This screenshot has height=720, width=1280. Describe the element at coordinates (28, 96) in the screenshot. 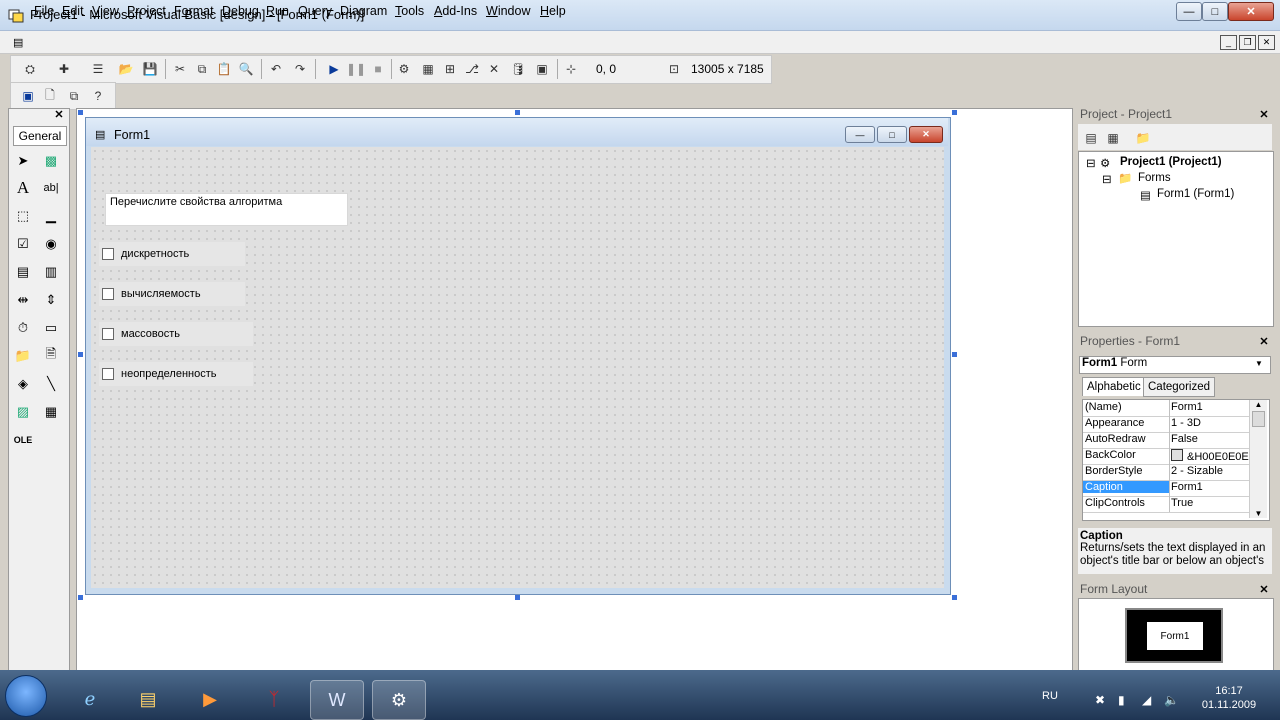

I see `view-object-icon: ▣` at that location.